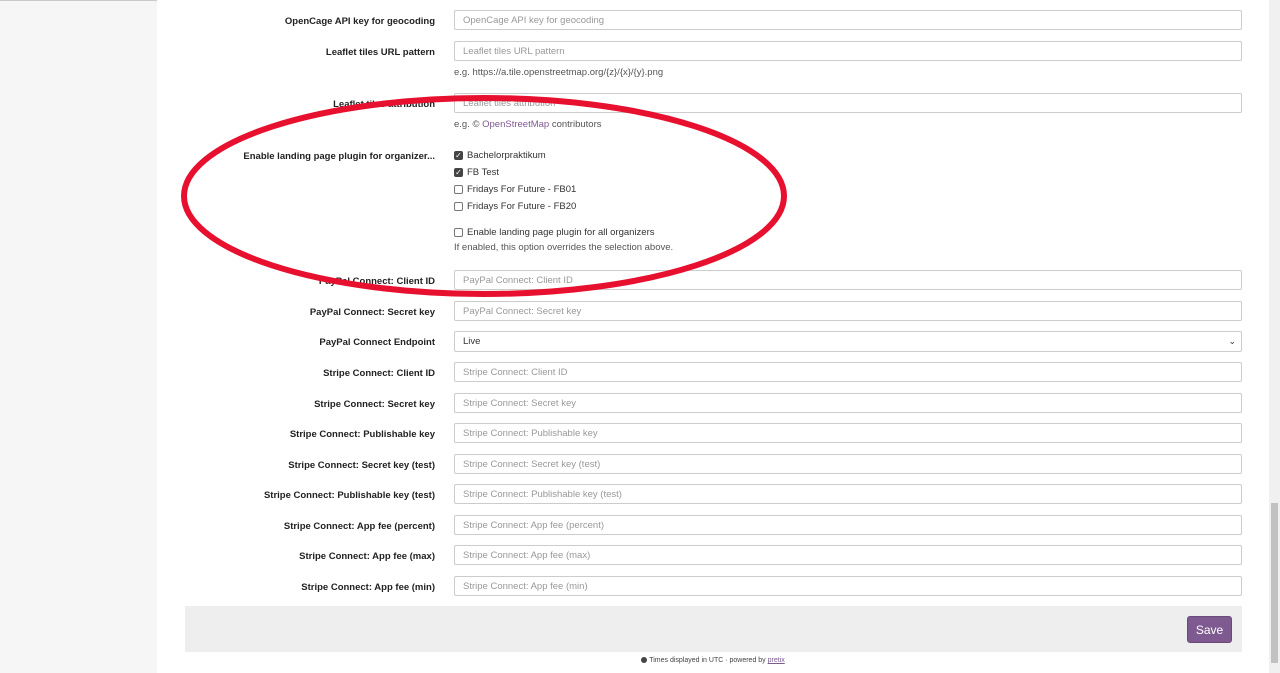  I want to click on stripe-field-label: Stripe Connect: Publishable key (test), so click(349, 495).